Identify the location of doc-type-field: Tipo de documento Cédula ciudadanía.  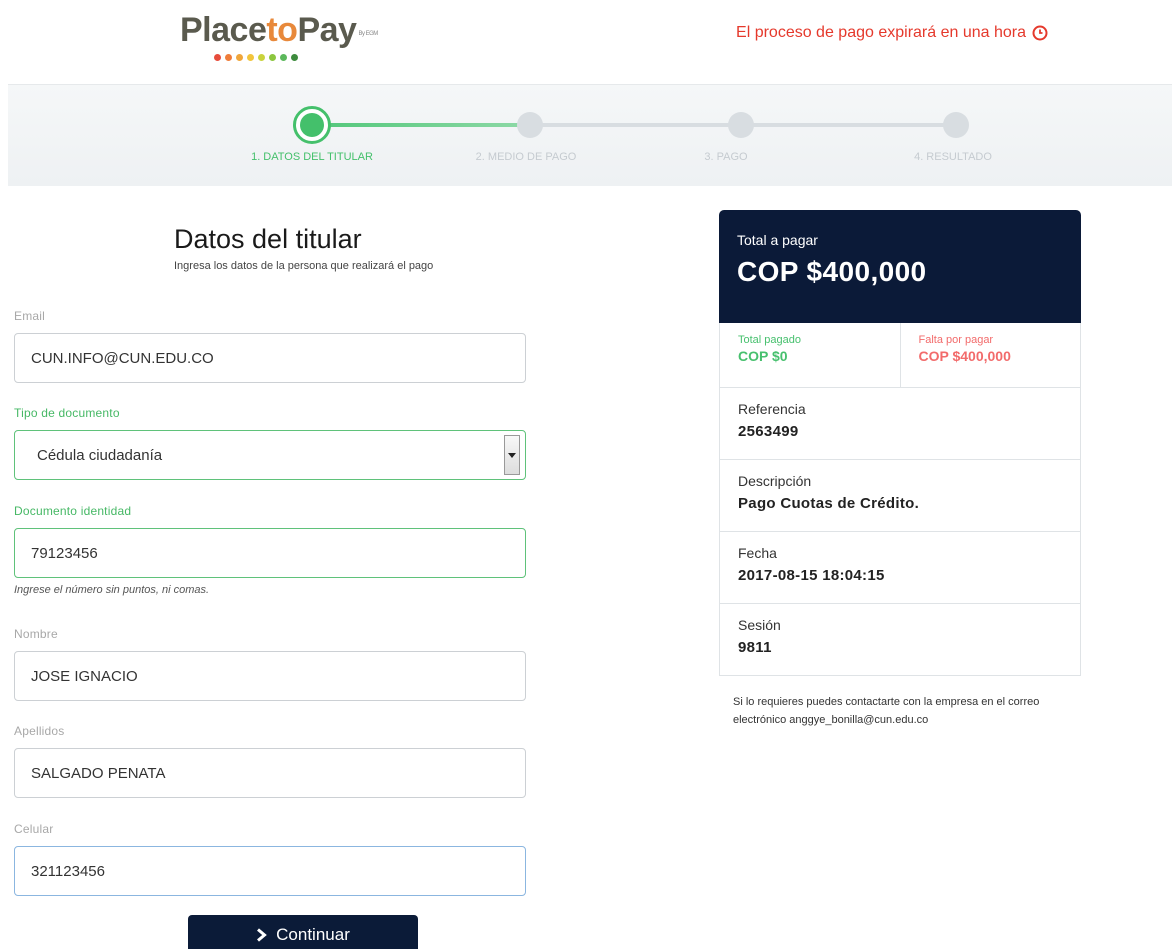
(270, 443).